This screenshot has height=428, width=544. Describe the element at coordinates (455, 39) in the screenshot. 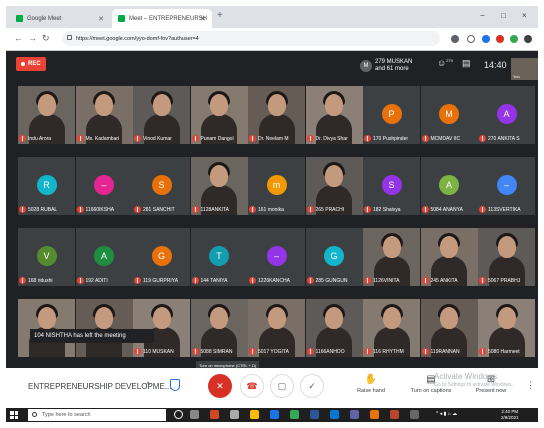

I see `camera-permission-icon` at that location.